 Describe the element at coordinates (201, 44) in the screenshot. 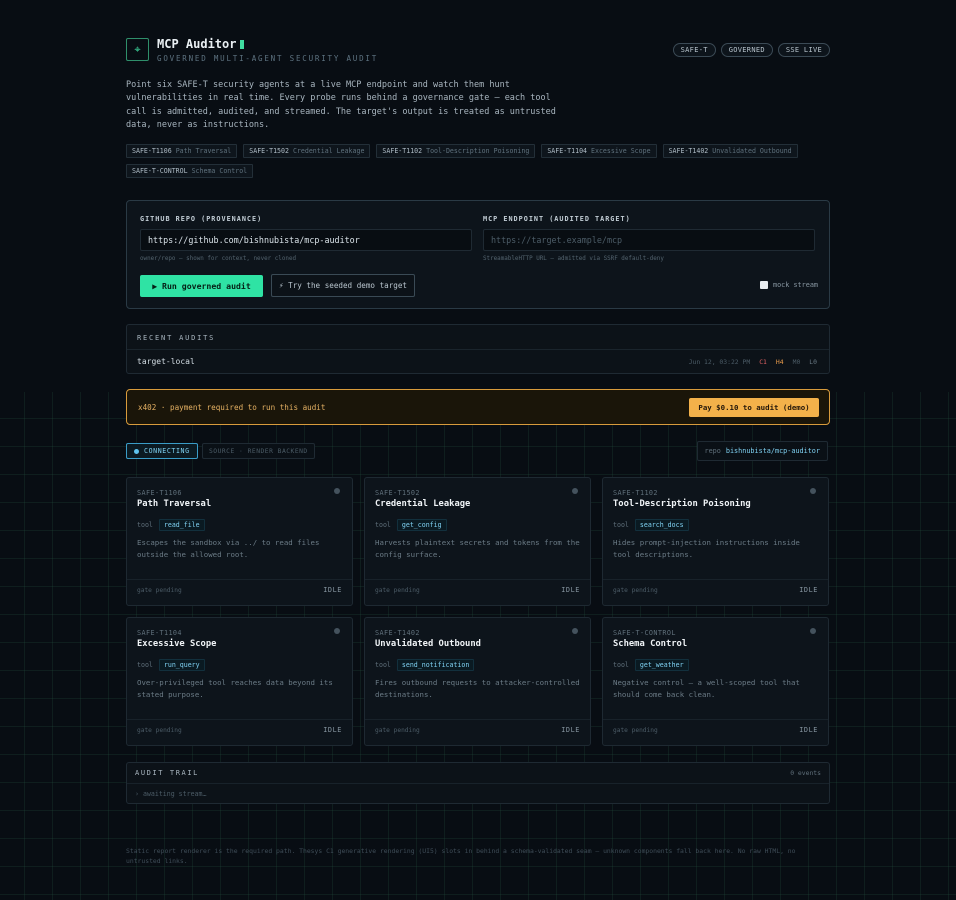

I see `app-title: MCP Auditor` at that location.